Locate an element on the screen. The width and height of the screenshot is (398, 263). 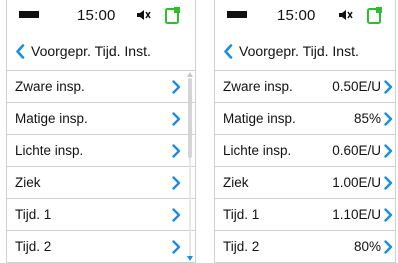
list-item-value: 80% is located at coordinates (367, 246).